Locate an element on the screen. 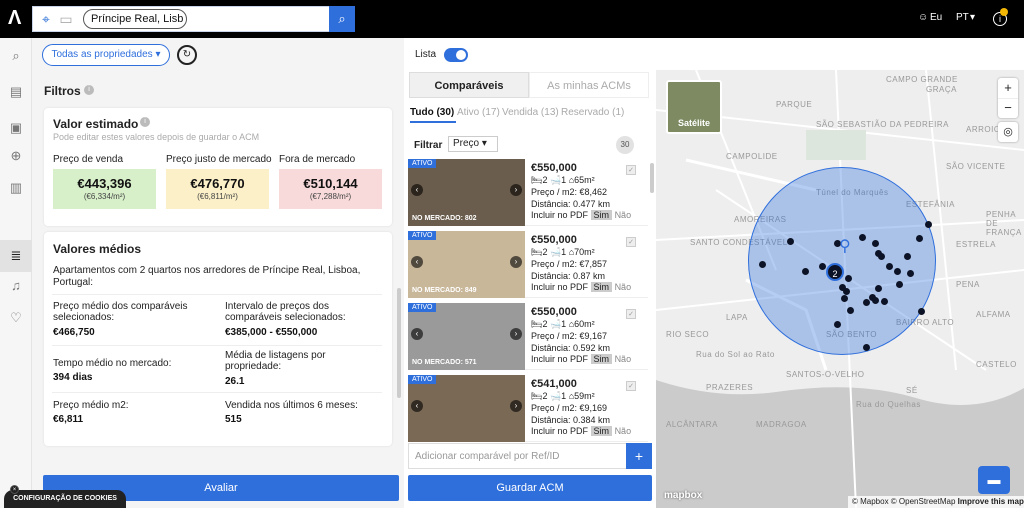 This screenshot has height=508, width=1024. list-toggle is located at coordinates (456, 55).